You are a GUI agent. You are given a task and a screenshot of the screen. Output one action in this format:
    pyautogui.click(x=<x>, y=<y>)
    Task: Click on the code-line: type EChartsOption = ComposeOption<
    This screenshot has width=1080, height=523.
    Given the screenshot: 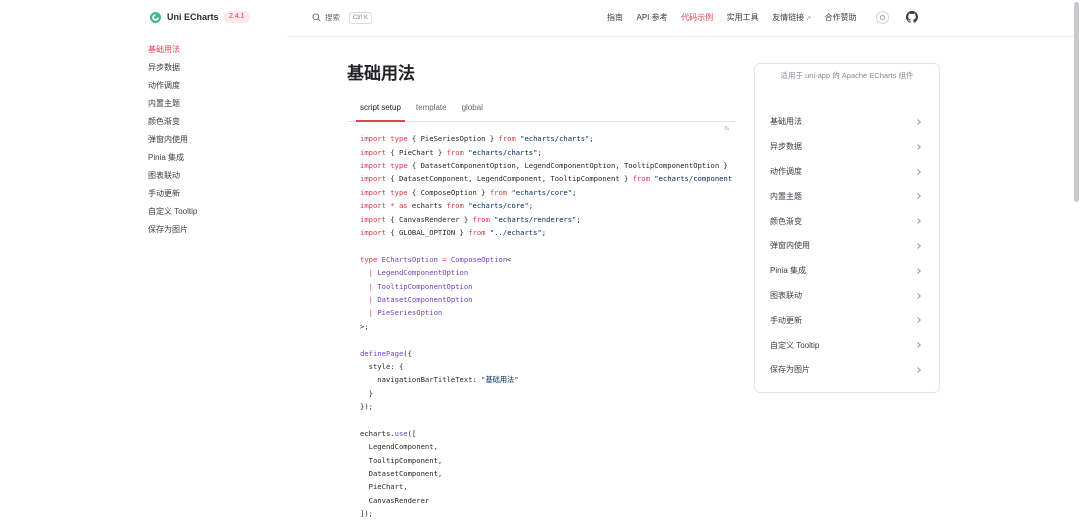 What is the action you would take?
    pyautogui.click(x=546, y=259)
    